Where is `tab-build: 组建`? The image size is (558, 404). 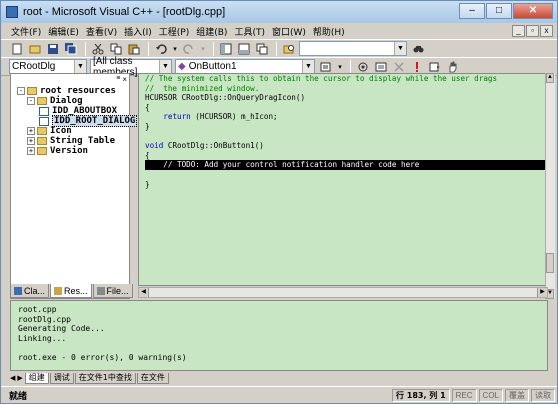
tab-build: 组建 is located at coordinates (36, 378).